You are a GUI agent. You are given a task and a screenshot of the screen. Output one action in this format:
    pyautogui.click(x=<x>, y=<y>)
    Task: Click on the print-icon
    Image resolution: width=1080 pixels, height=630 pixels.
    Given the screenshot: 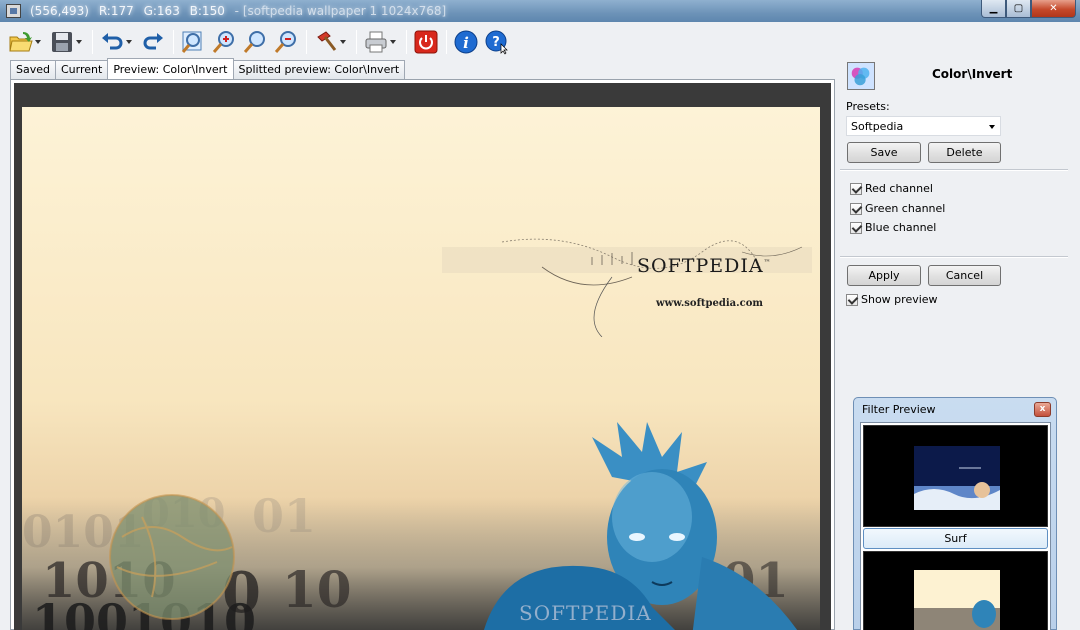 What is the action you would take?
    pyautogui.click(x=376, y=42)
    